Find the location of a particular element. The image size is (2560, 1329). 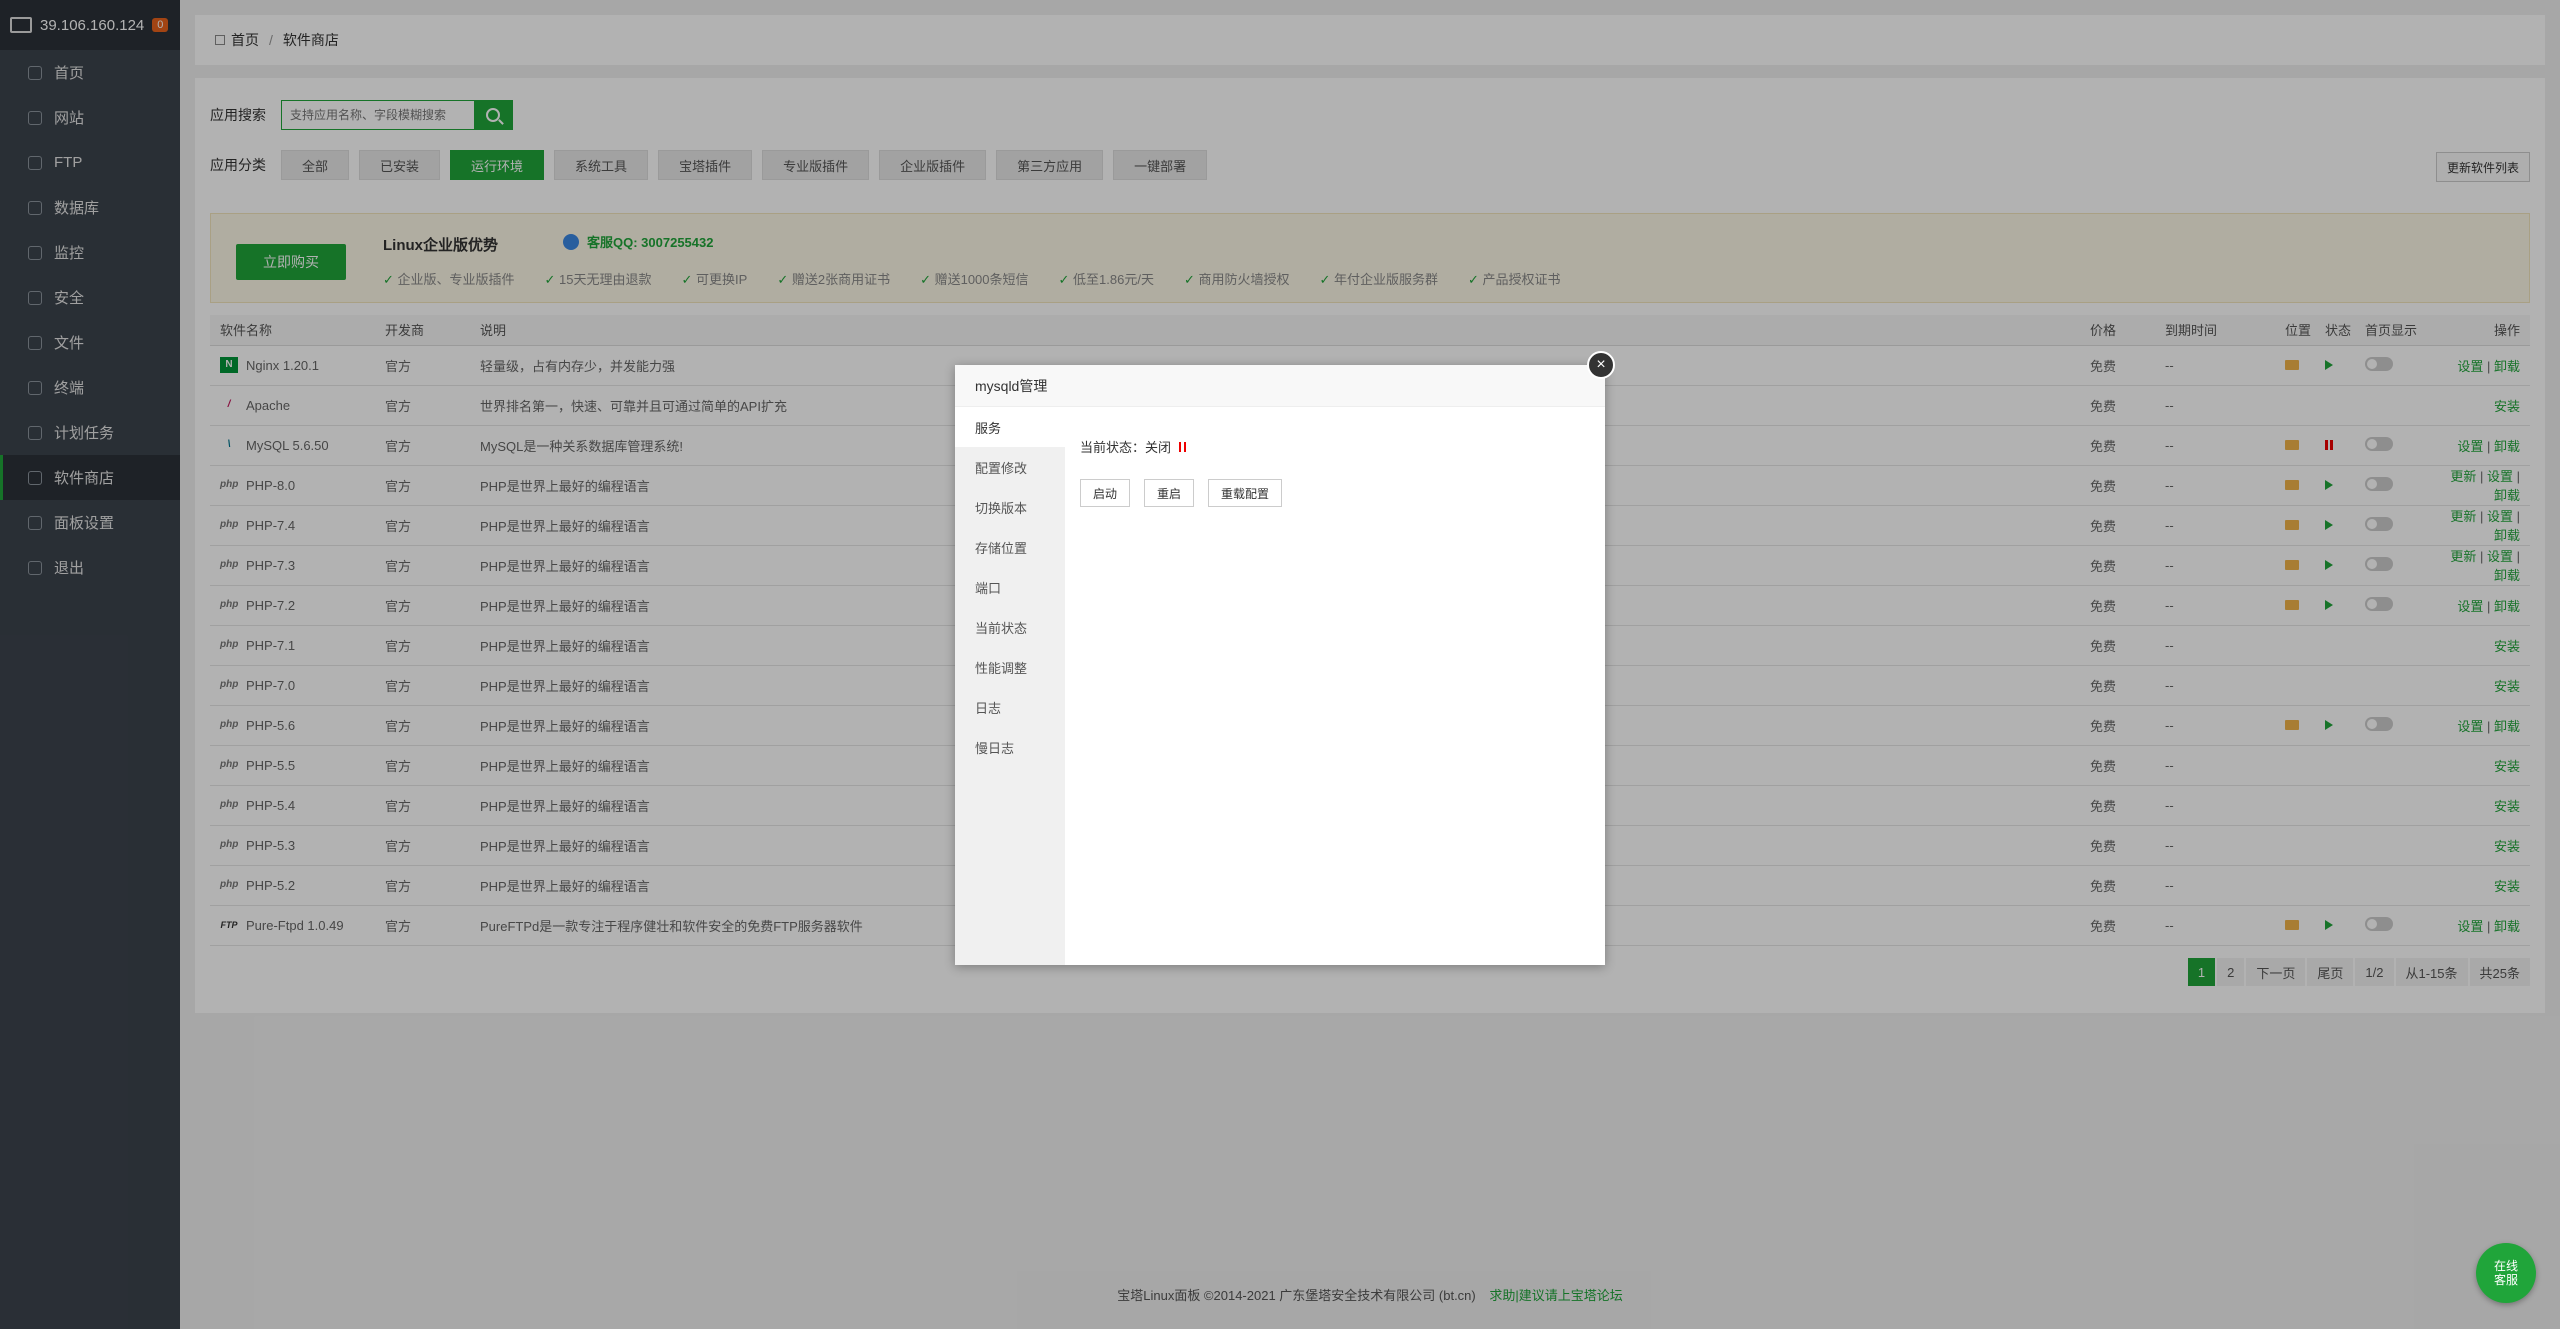

online-service-button: 在线客服 is located at coordinates (2506, 1273).